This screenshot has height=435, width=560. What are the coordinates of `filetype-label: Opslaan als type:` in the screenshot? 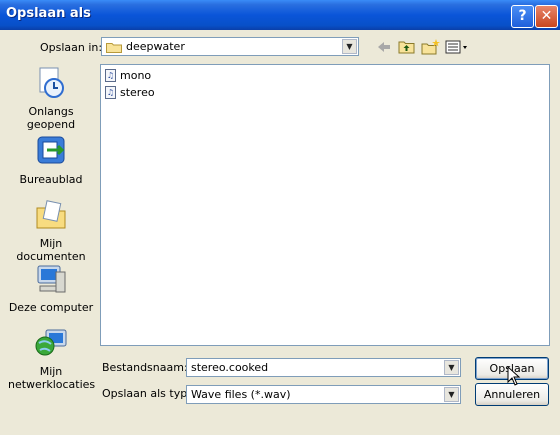 It's located at (150, 393).